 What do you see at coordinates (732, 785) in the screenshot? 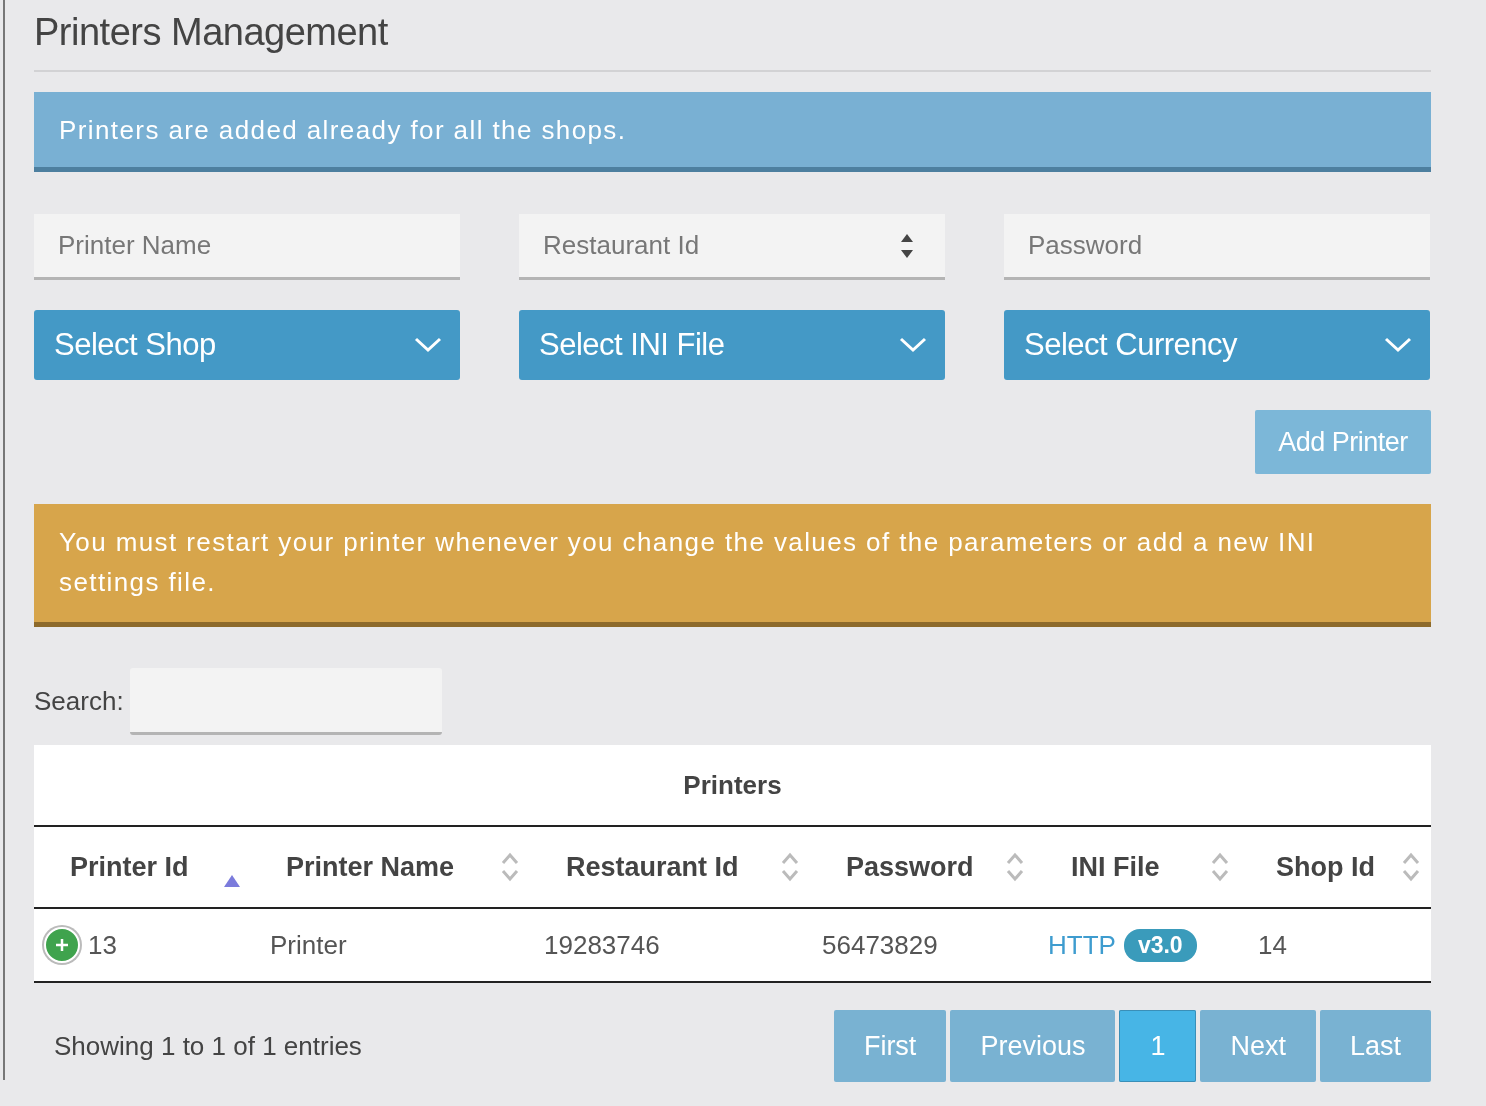
I see `table-caption: Printers` at bounding box center [732, 785].